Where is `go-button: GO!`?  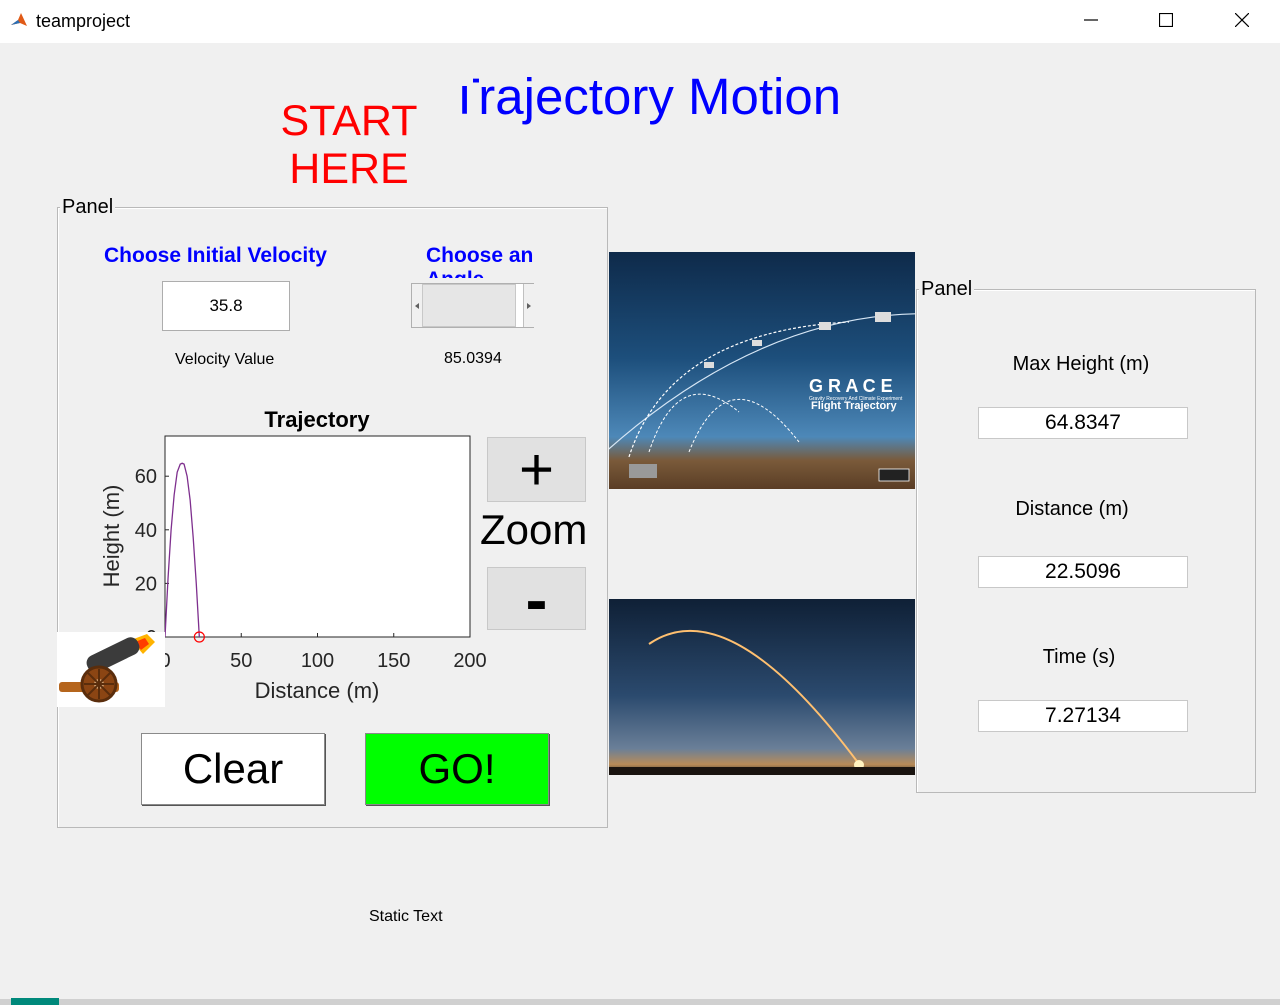 go-button: GO! is located at coordinates (457, 769).